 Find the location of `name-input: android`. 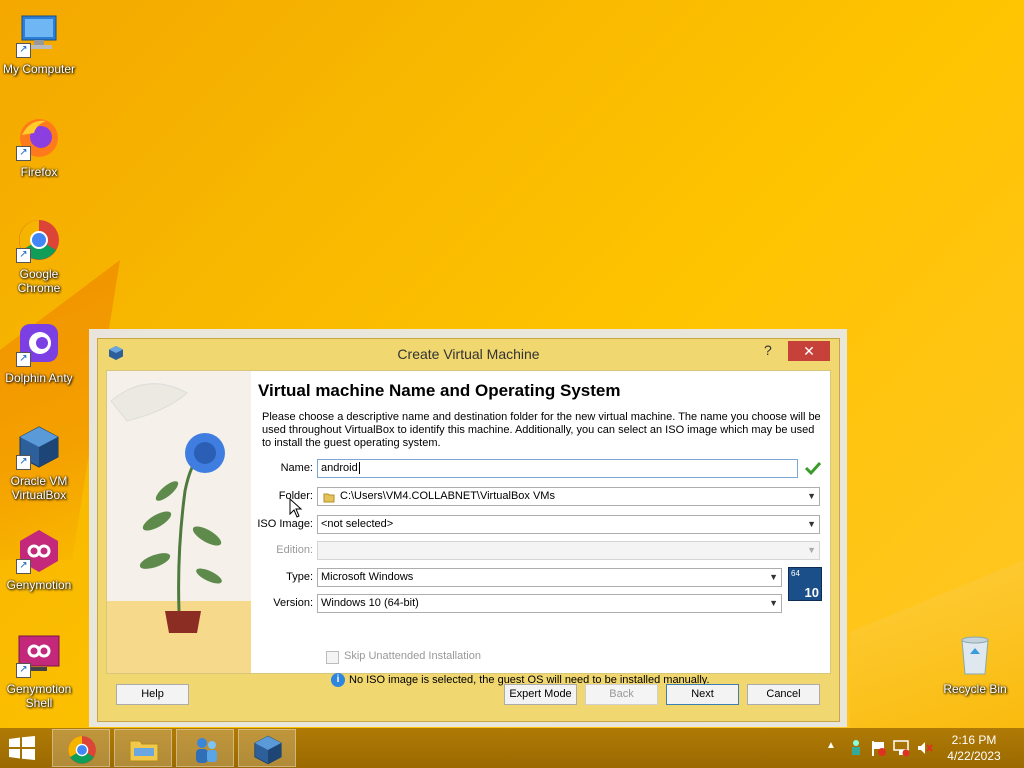

name-input: android is located at coordinates (557, 468).